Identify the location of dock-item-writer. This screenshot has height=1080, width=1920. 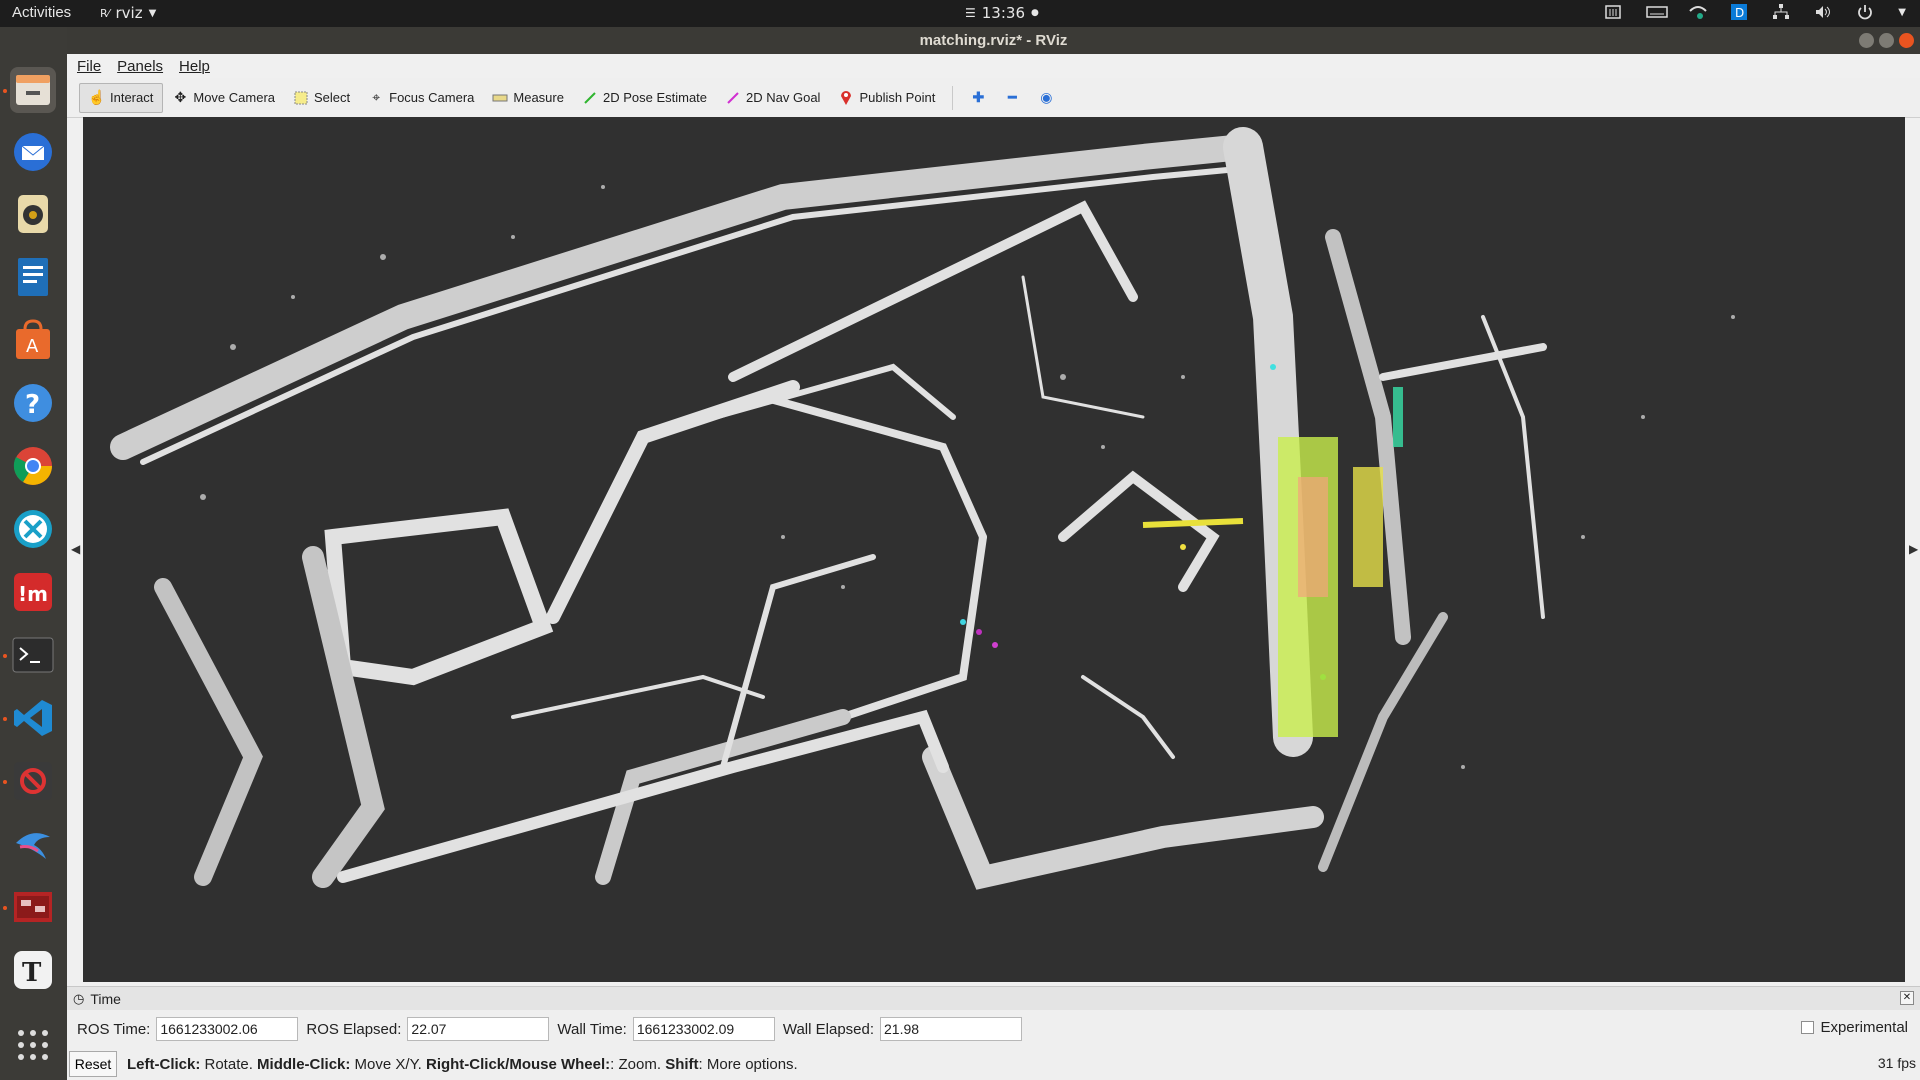
(33, 277).